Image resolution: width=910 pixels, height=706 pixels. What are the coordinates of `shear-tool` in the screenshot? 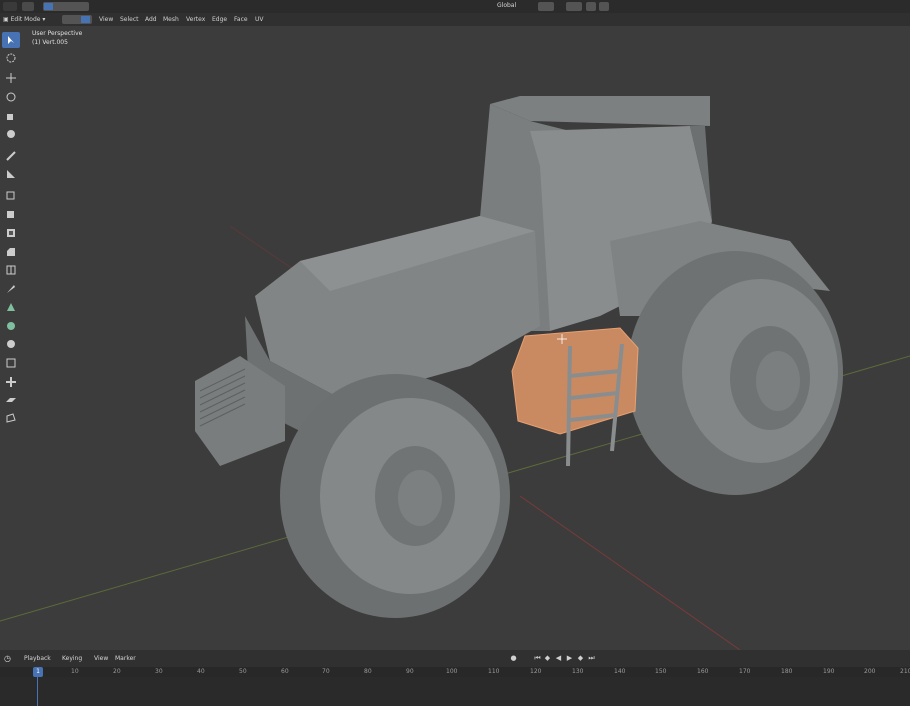 It's located at (11, 400).